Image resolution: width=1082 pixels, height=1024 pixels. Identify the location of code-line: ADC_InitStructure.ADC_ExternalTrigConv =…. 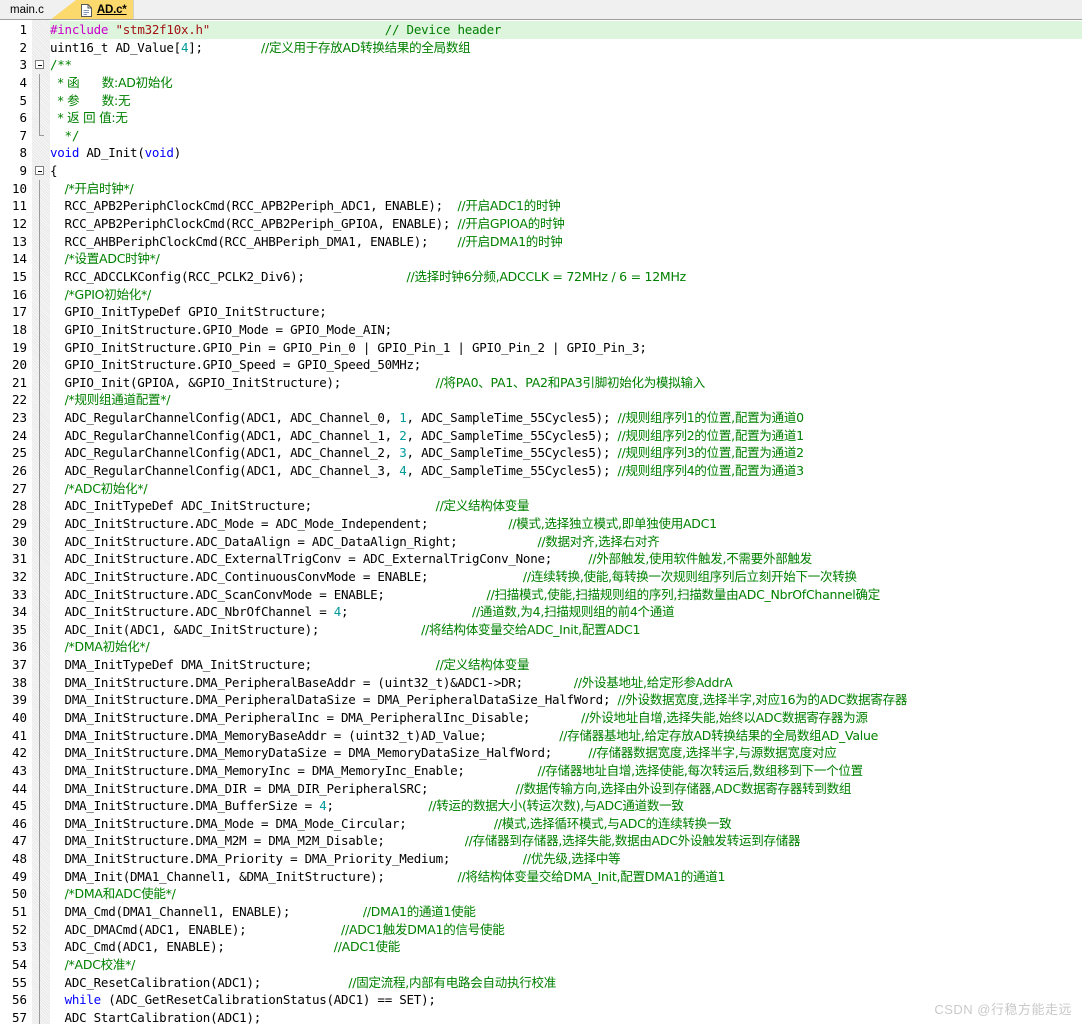
(566, 559).